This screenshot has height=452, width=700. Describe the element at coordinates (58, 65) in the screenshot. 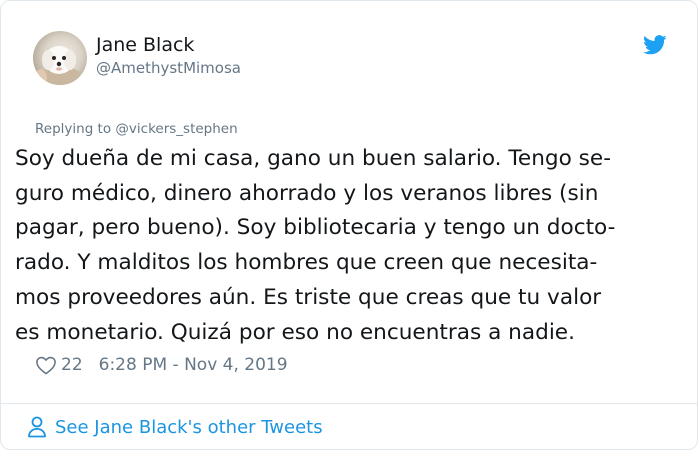

I see `avatar-dog-image` at that location.